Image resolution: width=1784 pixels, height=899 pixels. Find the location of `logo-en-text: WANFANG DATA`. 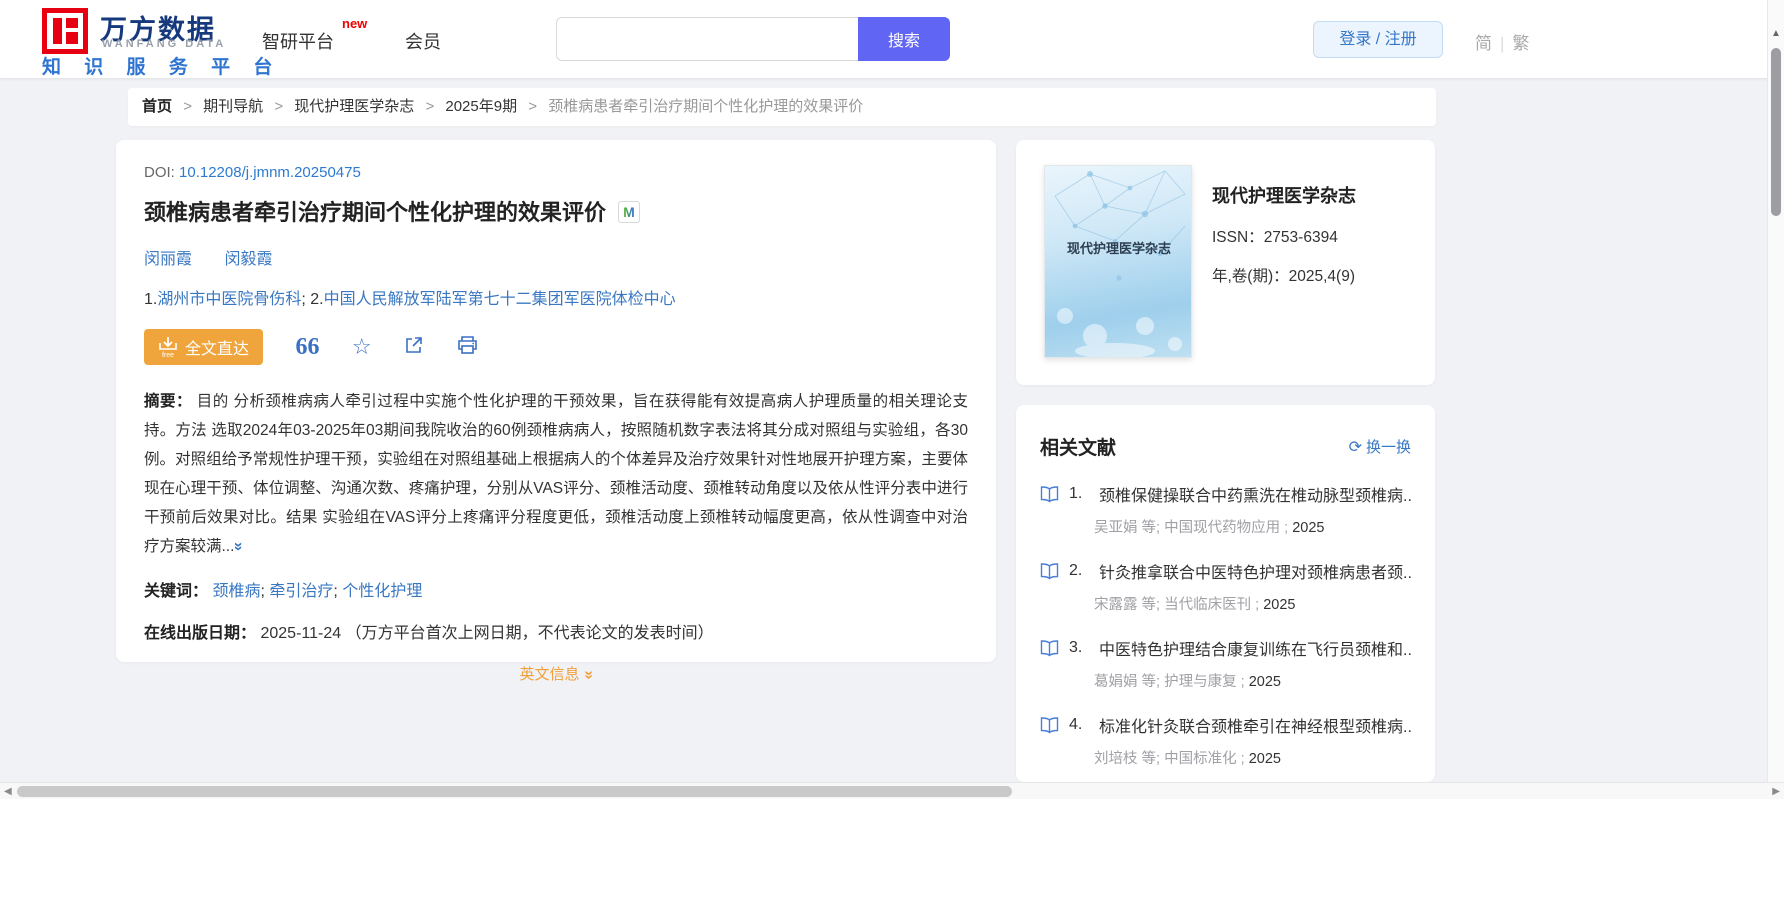

logo-en-text: WANFANG DATA is located at coordinates (164, 44).